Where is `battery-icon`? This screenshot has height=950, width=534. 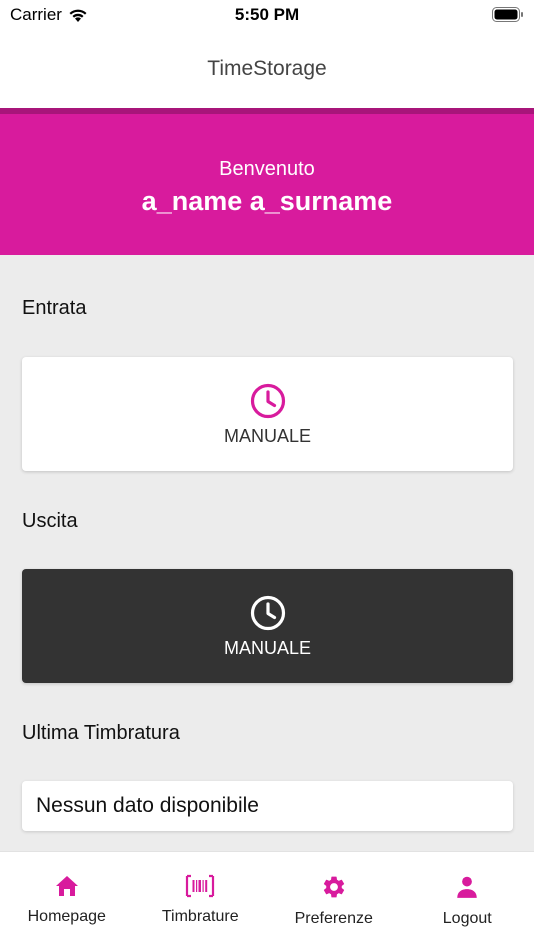 battery-icon is located at coordinates (508, 17).